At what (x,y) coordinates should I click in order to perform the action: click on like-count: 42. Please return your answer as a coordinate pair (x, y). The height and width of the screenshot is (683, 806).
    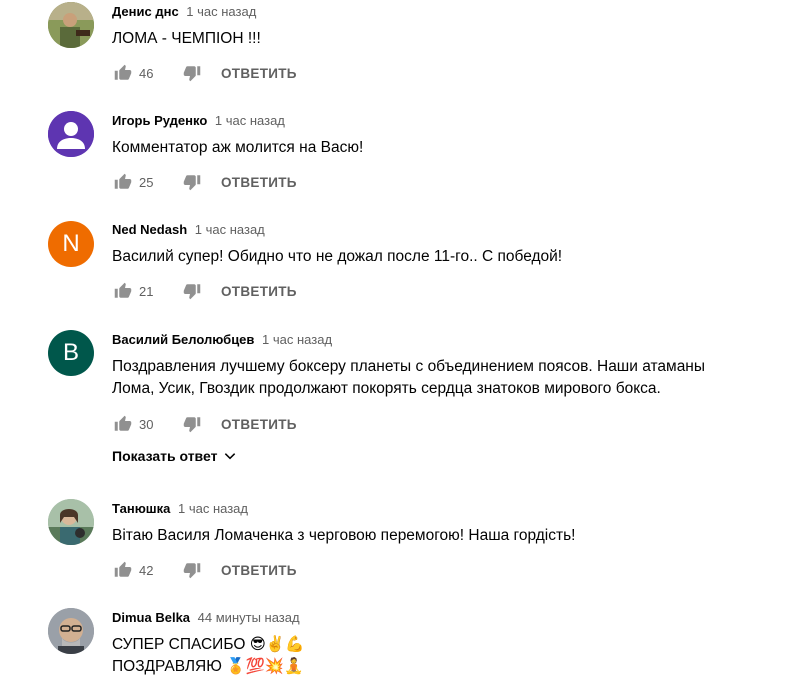
    Looking at the image, I should click on (146, 570).